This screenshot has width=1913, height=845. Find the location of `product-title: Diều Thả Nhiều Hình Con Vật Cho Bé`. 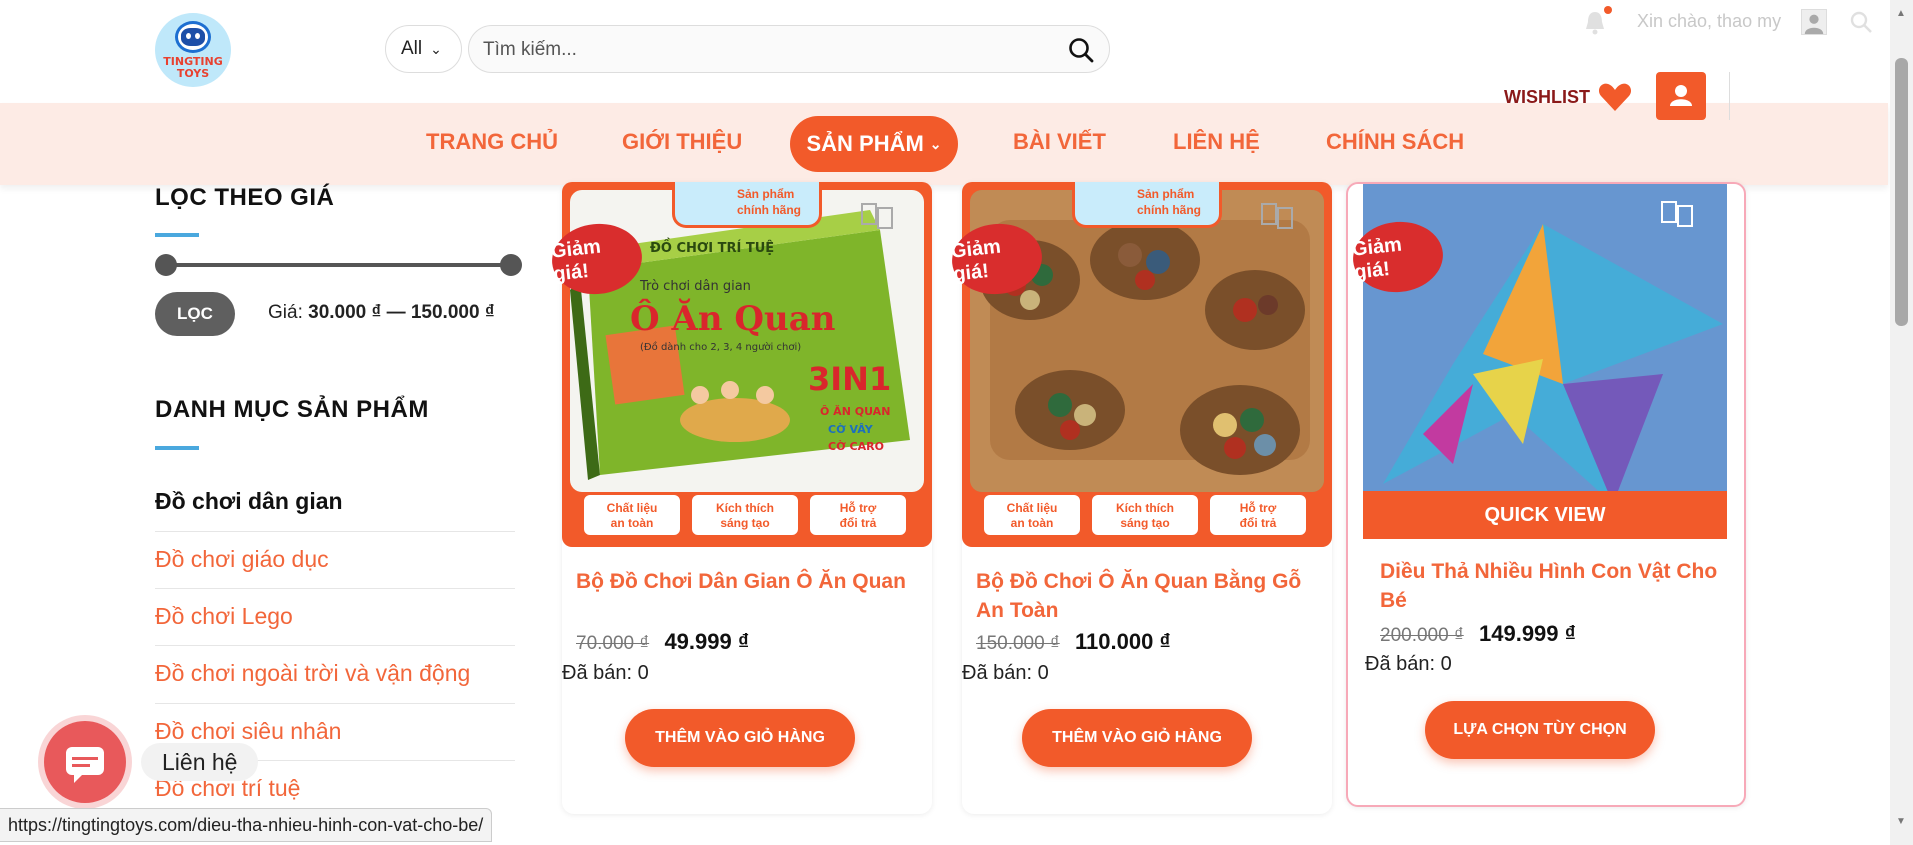

product-title: Diều Thả Nhiều Hình Con Vật Cho Bé is located at coordinates (1560, 586).